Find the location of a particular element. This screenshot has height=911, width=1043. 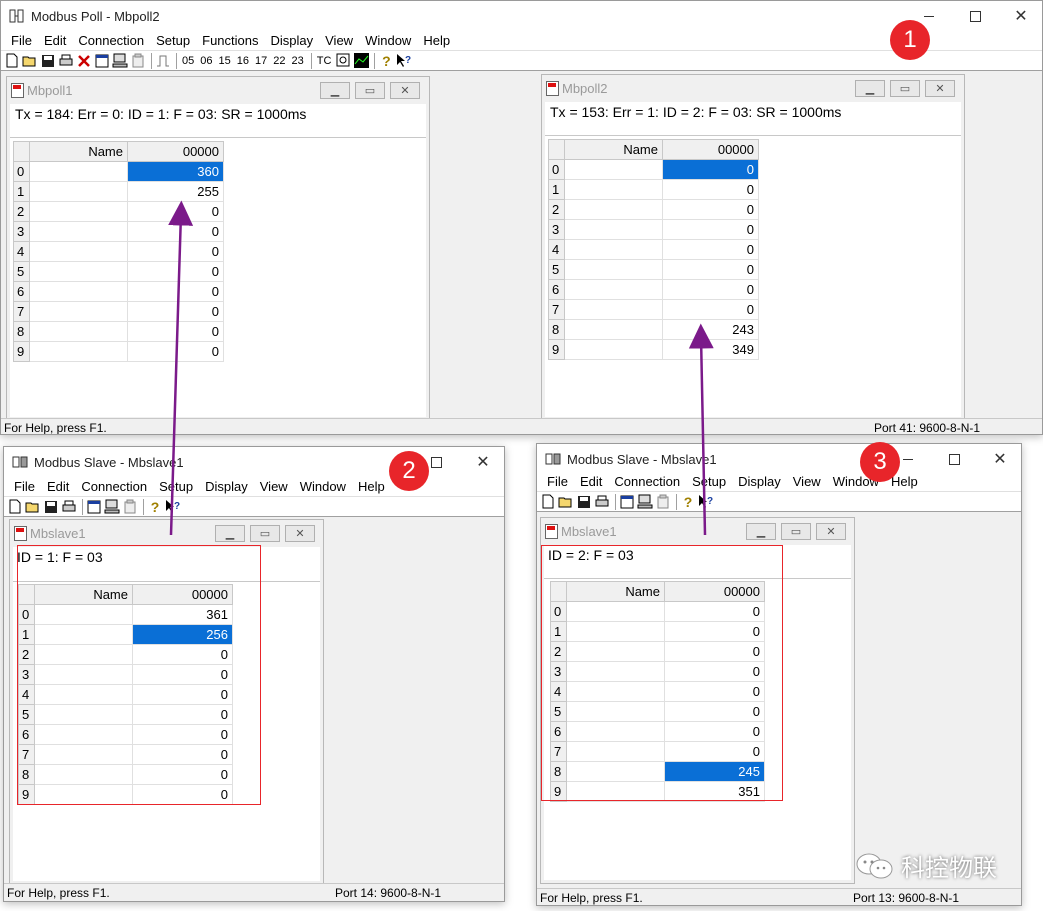

menu-setup: Setup is located at coordinates (173, 40).